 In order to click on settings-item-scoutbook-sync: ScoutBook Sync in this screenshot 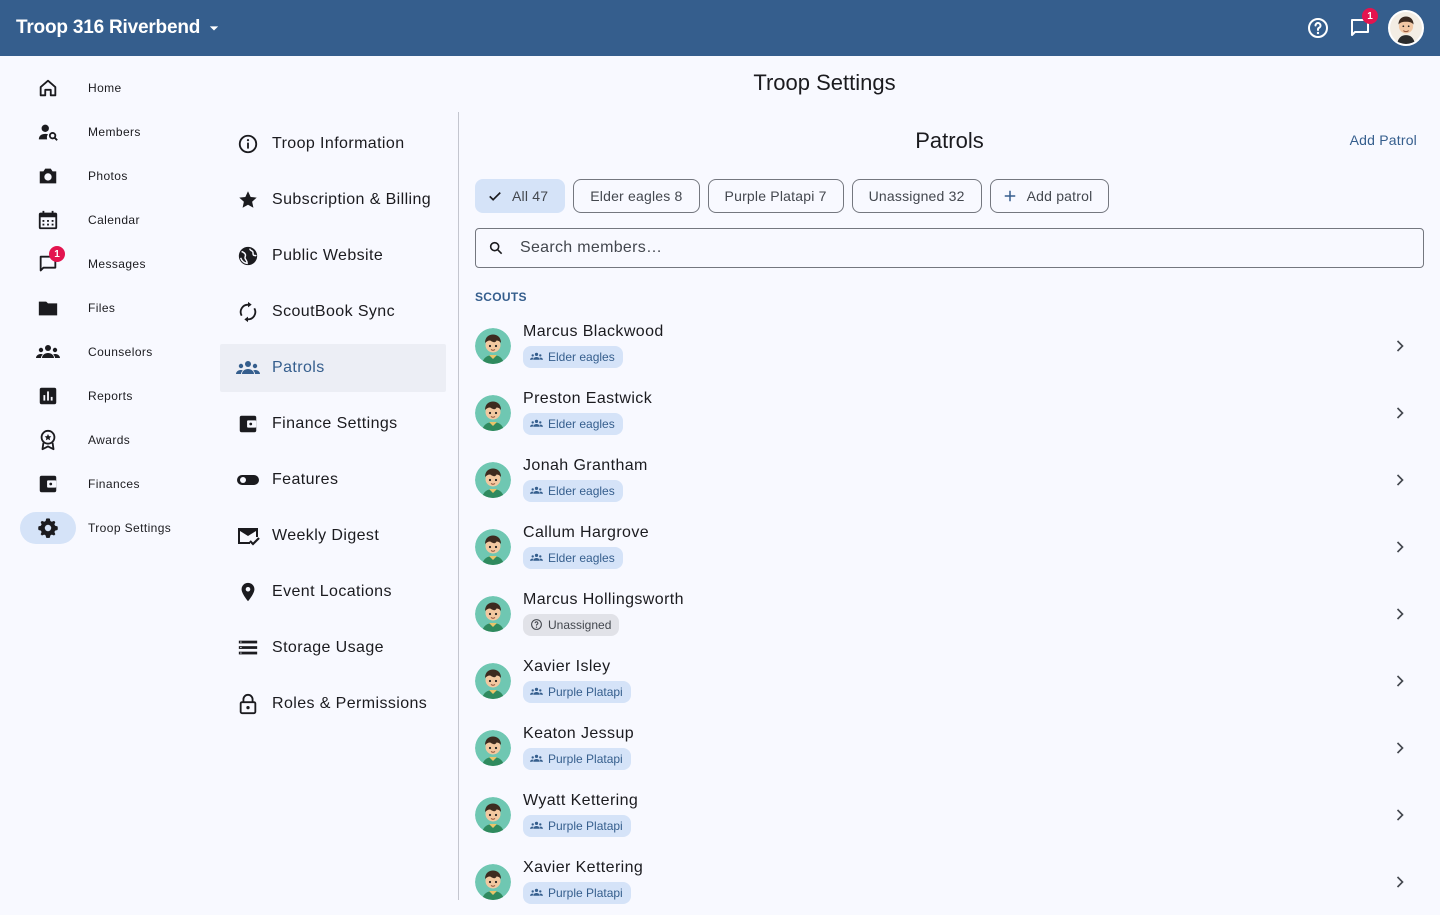, I will do `click(333, 312)`.